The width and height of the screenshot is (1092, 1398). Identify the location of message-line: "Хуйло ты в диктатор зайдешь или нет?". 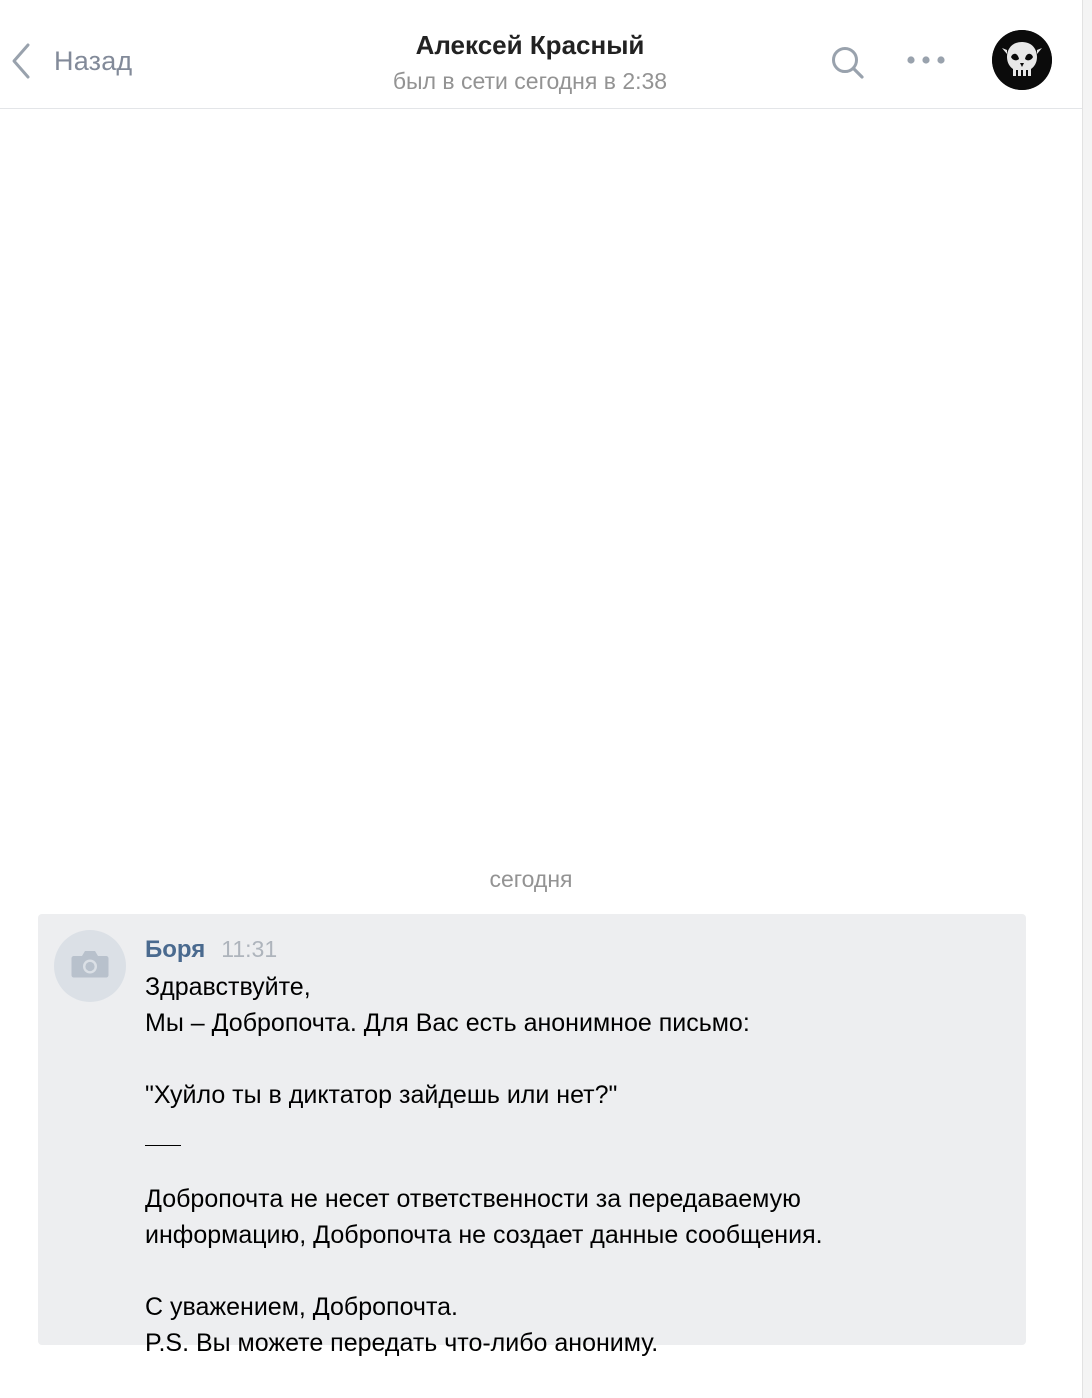
(381, 1095).